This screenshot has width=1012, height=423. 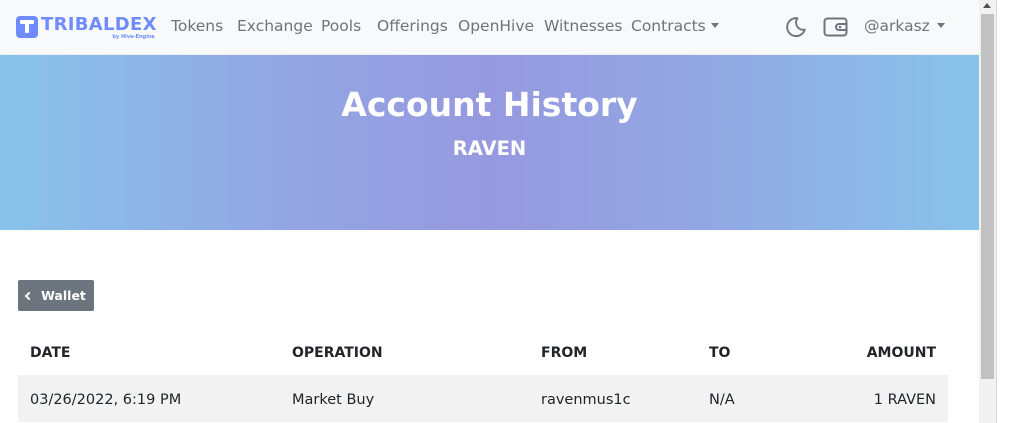 I want to click on nav-contracts-label: Contracts, so click(x=668, y=26).